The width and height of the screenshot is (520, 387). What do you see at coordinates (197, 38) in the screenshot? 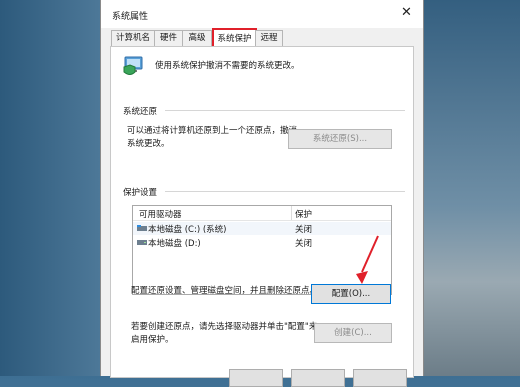
I see `tab-advanced: 高级` at bounding box center [197, 38].